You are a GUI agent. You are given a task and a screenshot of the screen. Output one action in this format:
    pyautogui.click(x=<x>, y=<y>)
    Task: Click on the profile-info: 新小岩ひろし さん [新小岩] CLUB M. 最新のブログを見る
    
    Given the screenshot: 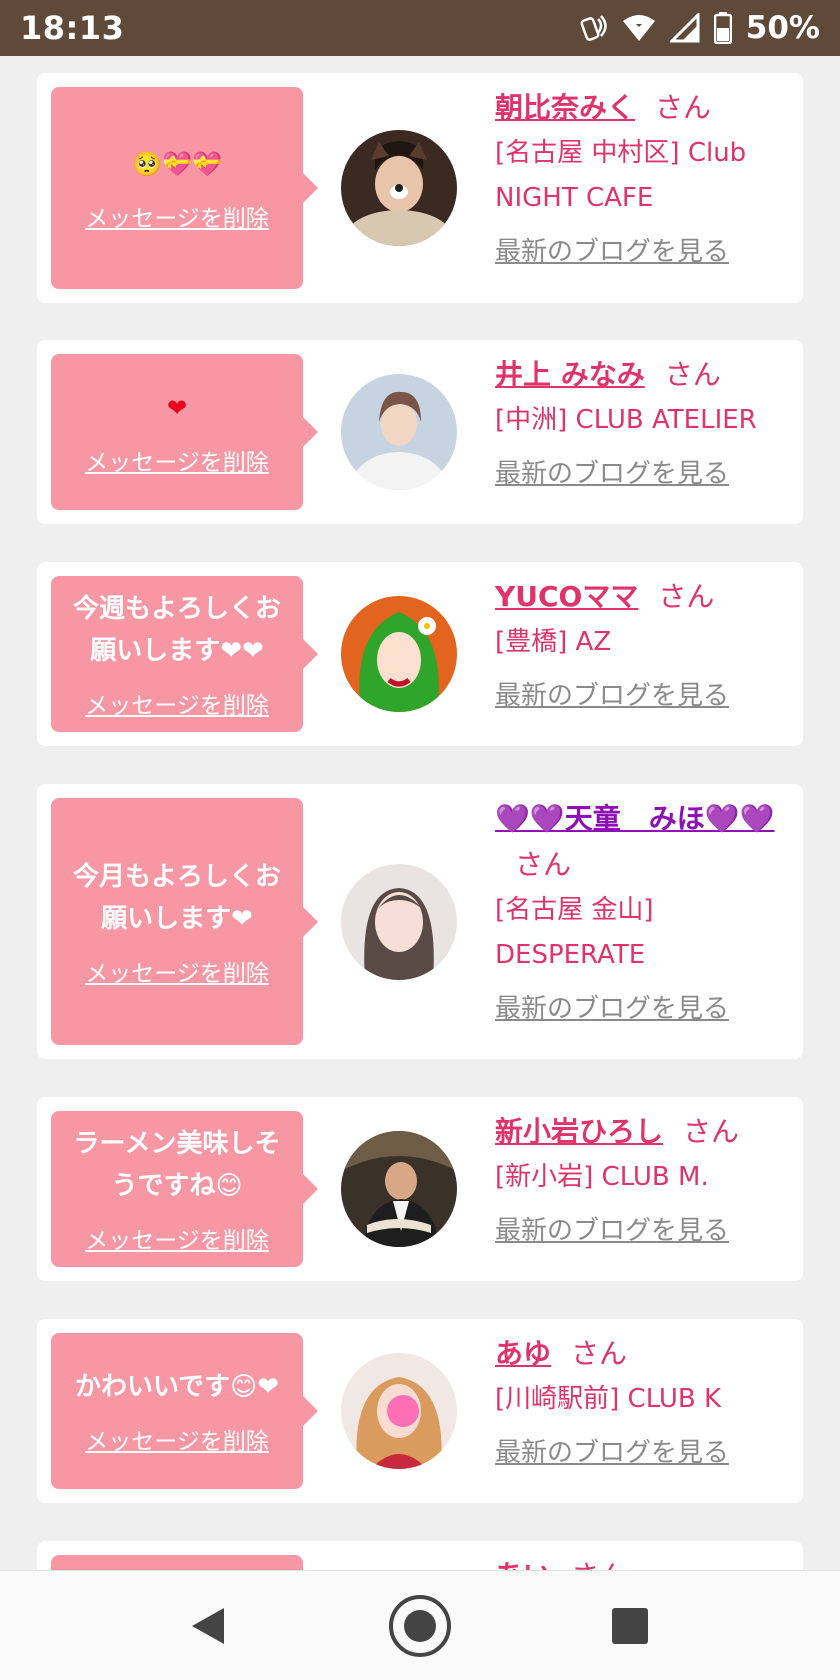 What is the action you would take?
    pyautogui.click(x=645, y=1178)
    